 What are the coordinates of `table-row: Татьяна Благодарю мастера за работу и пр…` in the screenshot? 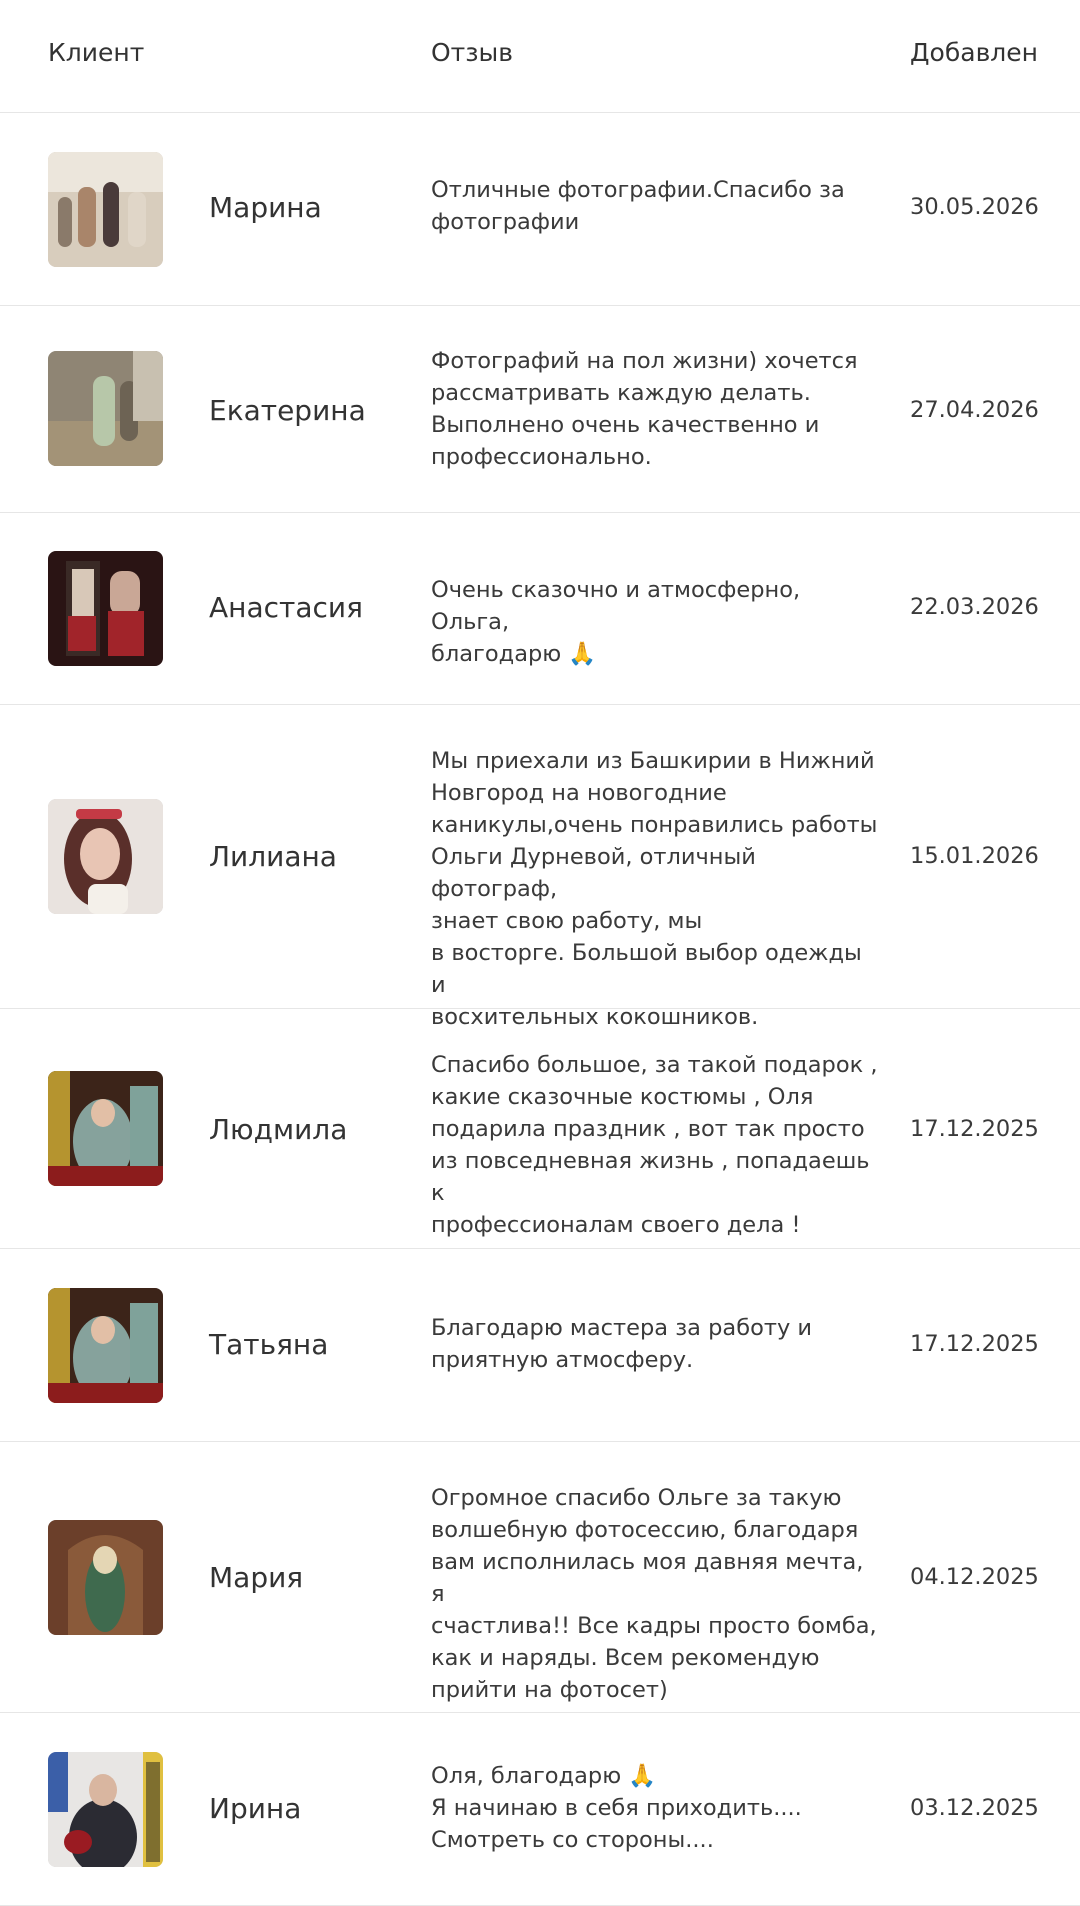 It's located at (540, 1345).